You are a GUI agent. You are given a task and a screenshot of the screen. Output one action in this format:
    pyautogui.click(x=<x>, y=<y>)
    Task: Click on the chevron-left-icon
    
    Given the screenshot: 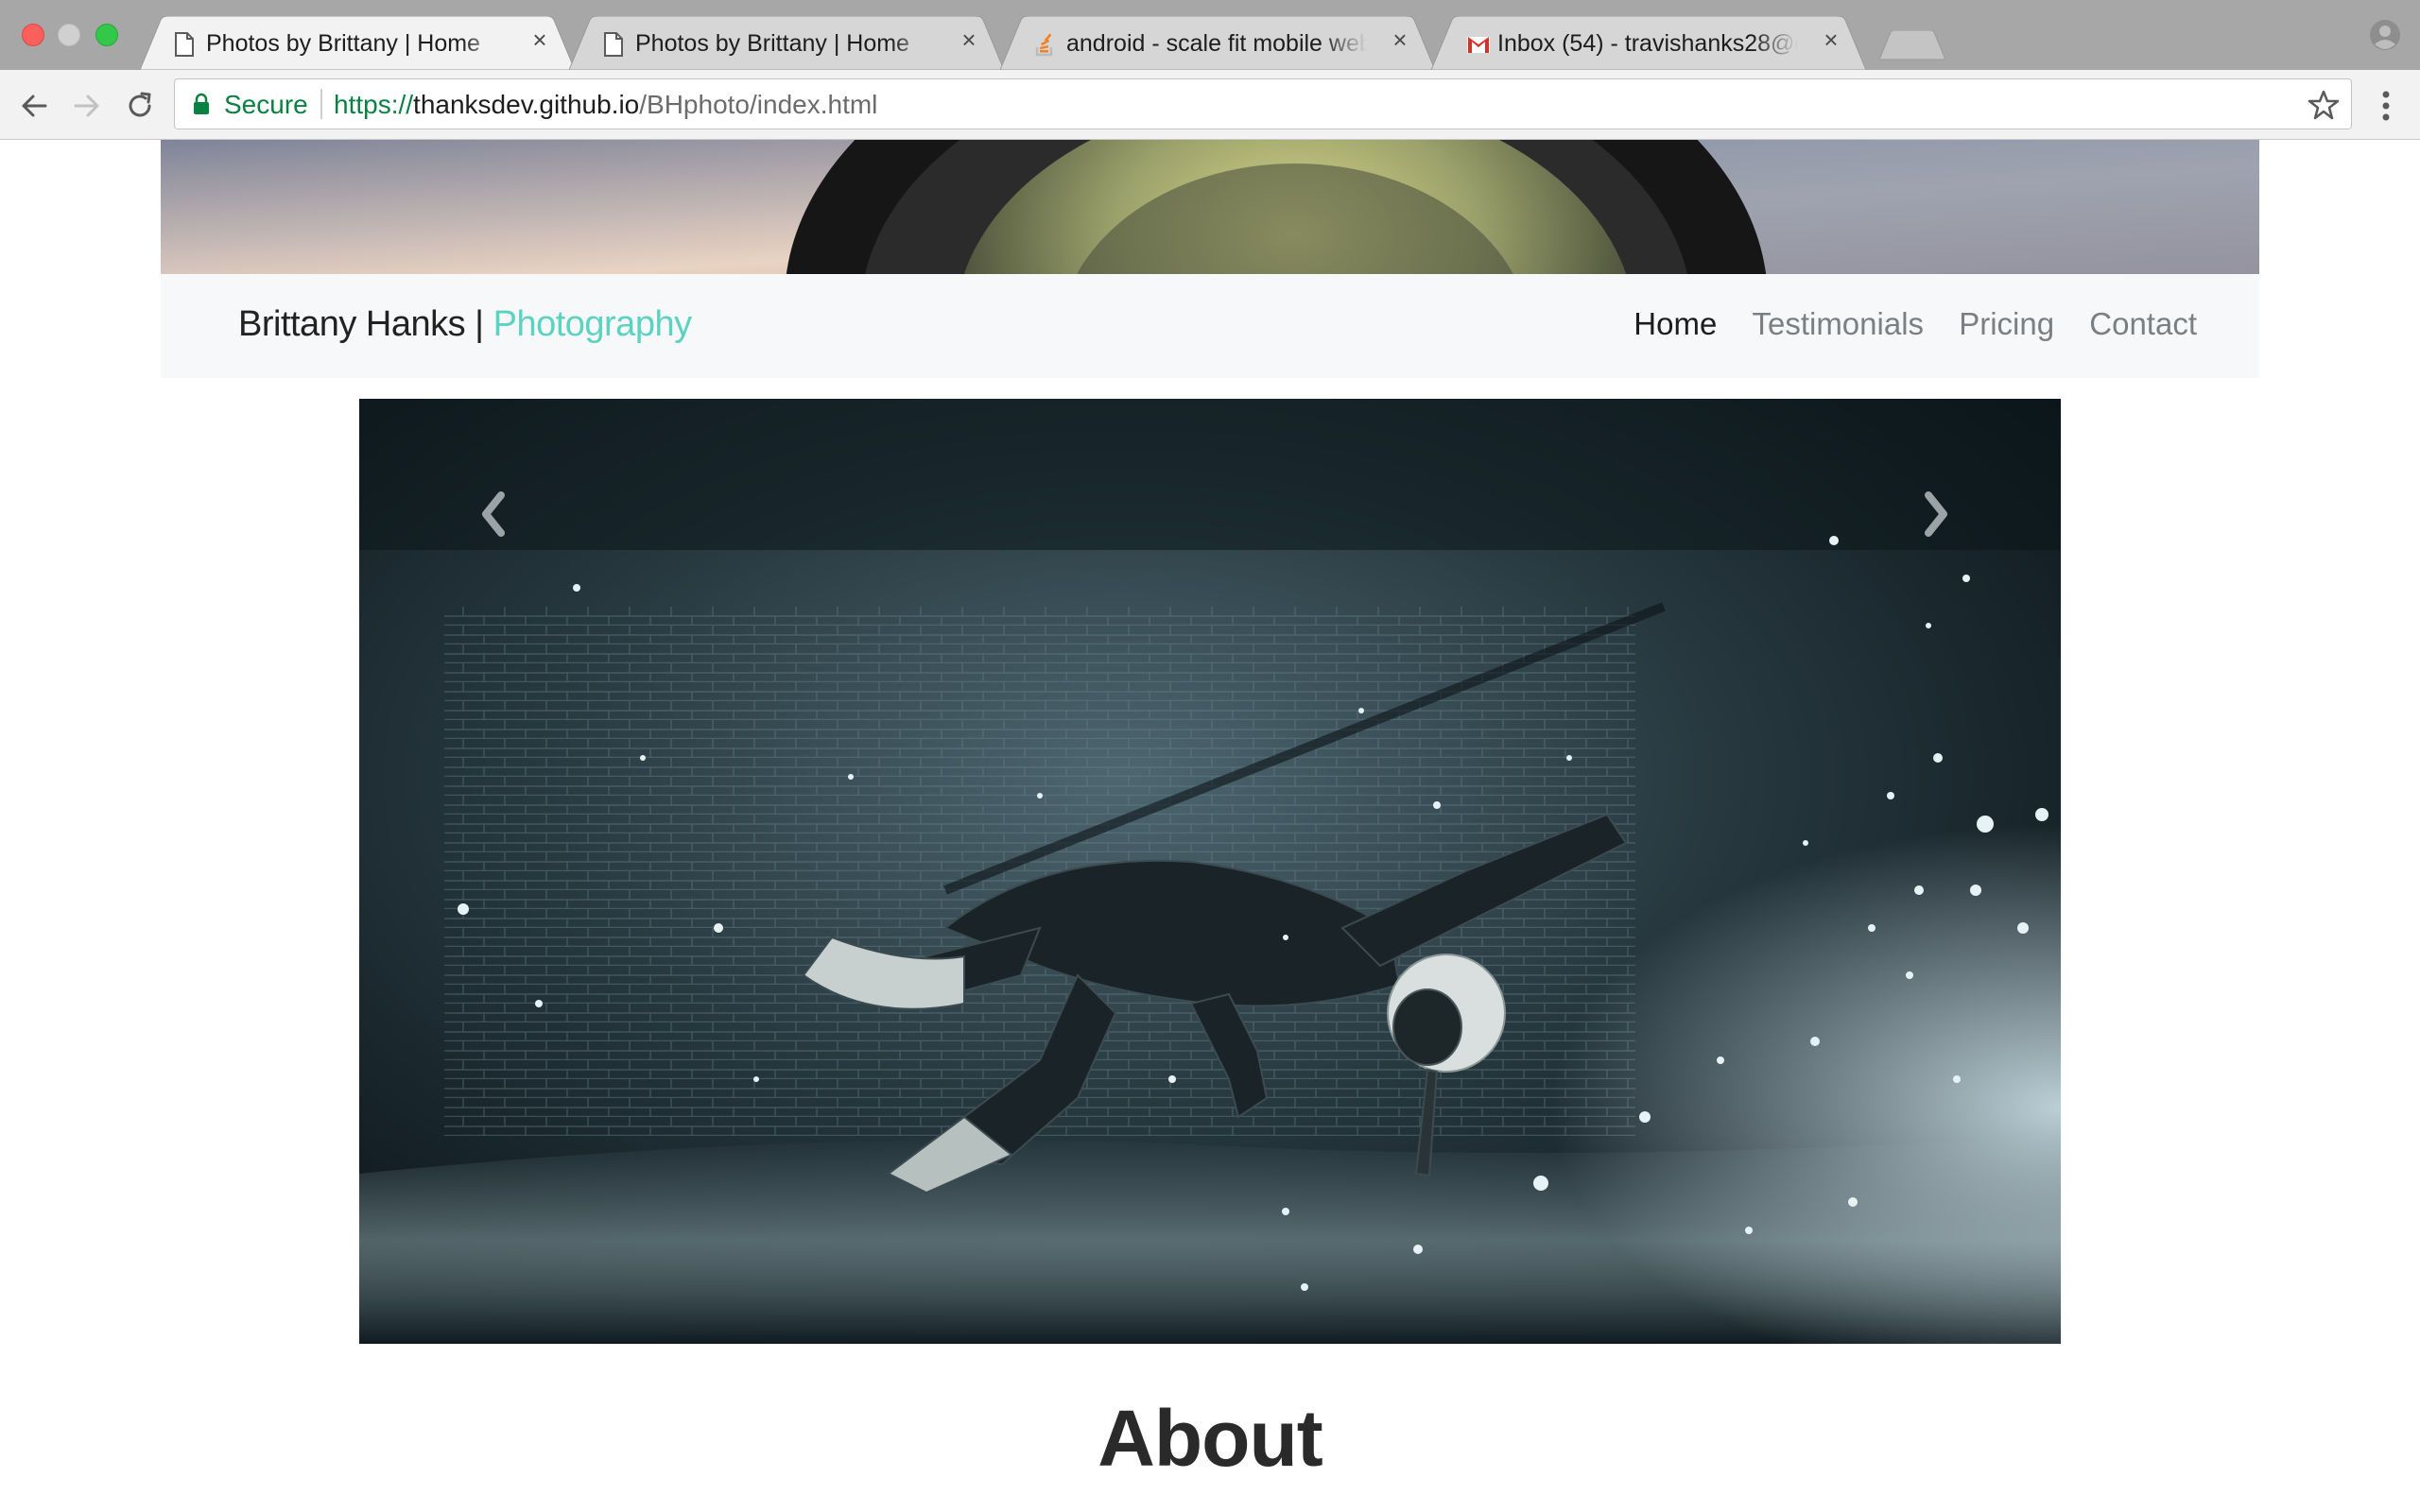 What is the action you would take?
    pyautogui.click(x=491, y=514)
    